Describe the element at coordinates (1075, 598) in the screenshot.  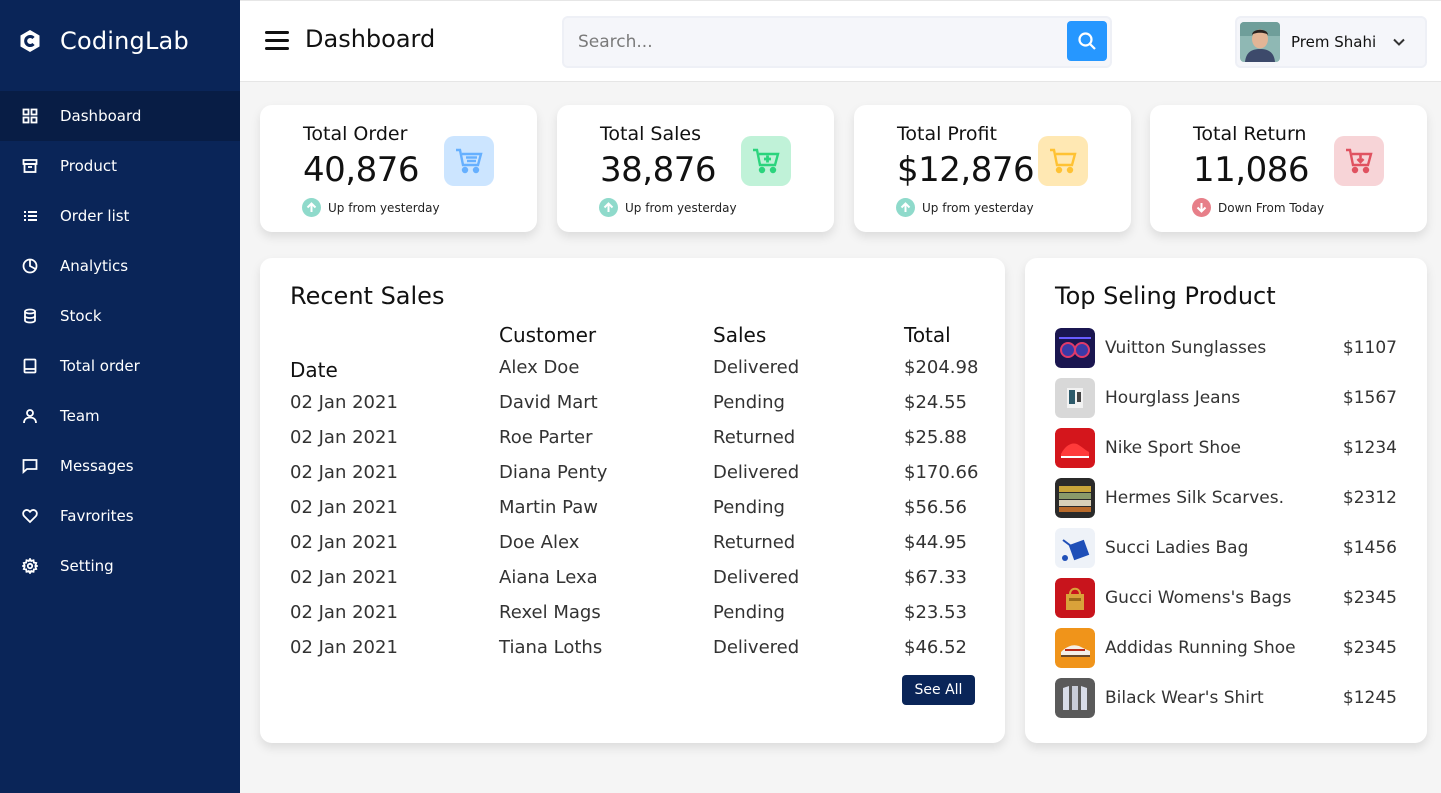
I see `handbag-product-image` at that location.